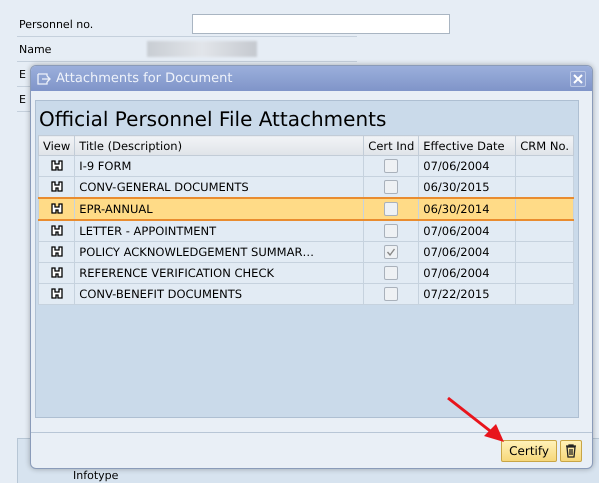 This screenshot has width=599, height=483. Describe the element at coordinates (44, 78) in the screenshot. I see `window-icon` at that location.